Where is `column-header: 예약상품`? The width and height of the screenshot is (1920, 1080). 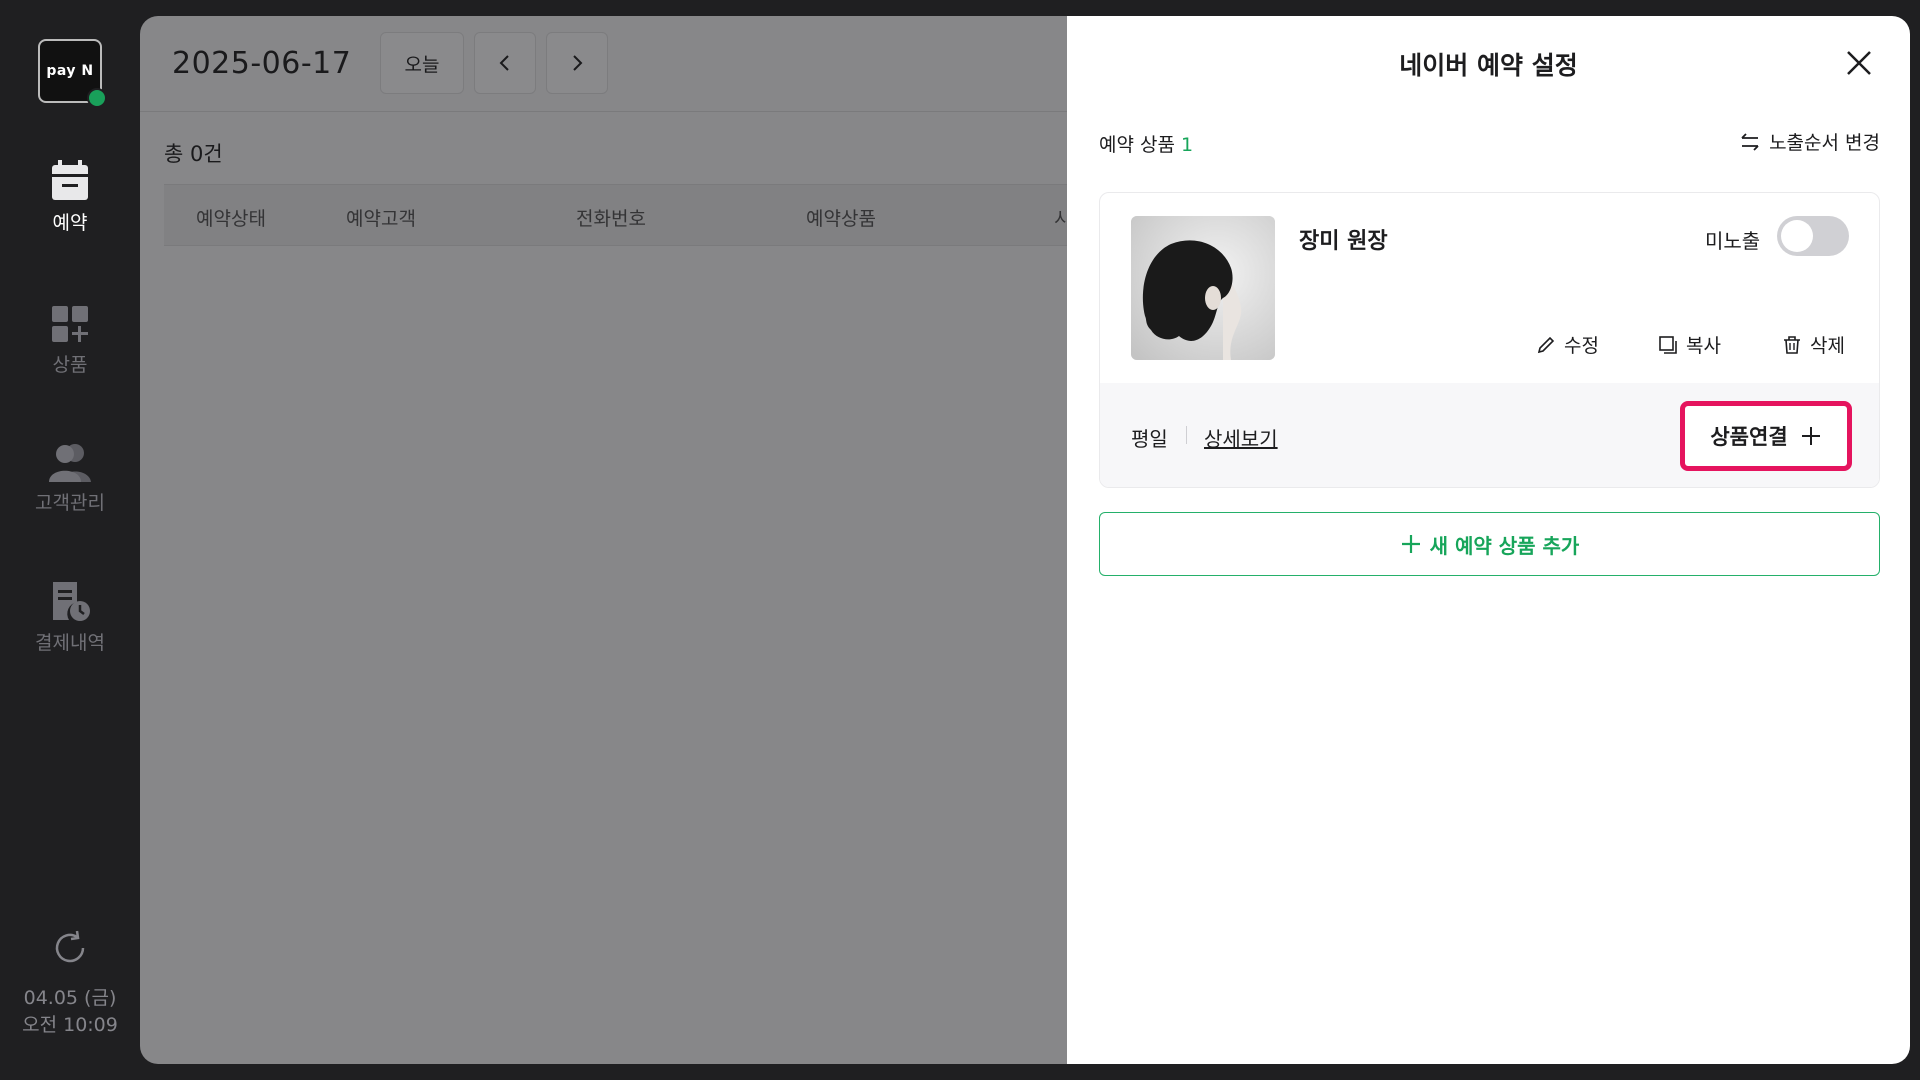 column-header: 예약상품 is located at coordinates (841, 219).